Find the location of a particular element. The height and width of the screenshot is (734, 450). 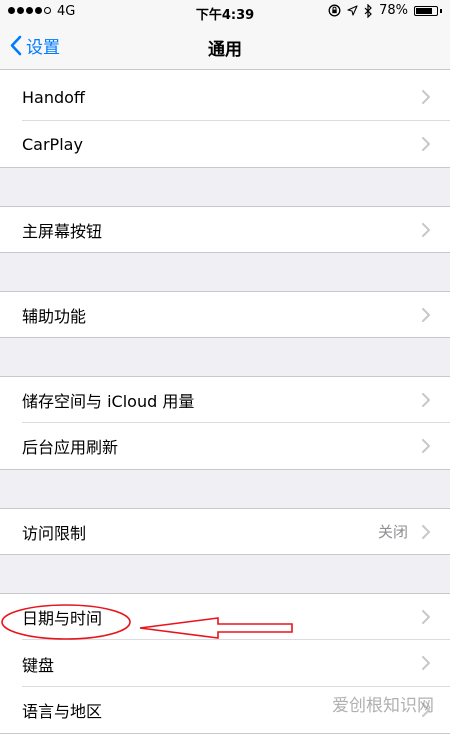

settings-row-label: 后台应用刷新 is located at coordinates (70, 447).